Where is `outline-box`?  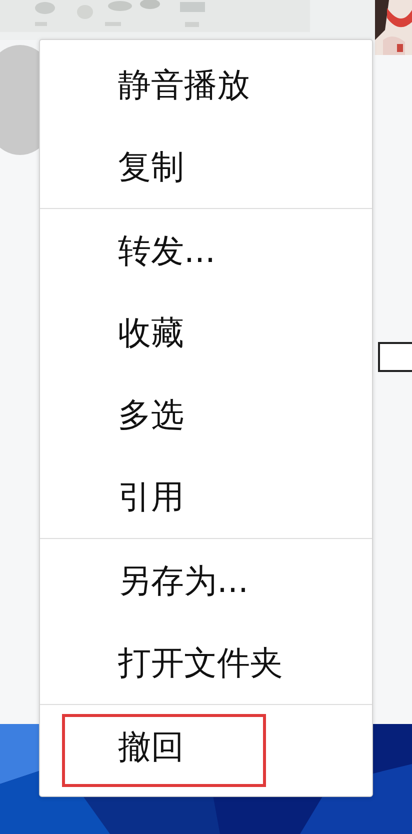 outline-box is located at coordinates (395, 357).